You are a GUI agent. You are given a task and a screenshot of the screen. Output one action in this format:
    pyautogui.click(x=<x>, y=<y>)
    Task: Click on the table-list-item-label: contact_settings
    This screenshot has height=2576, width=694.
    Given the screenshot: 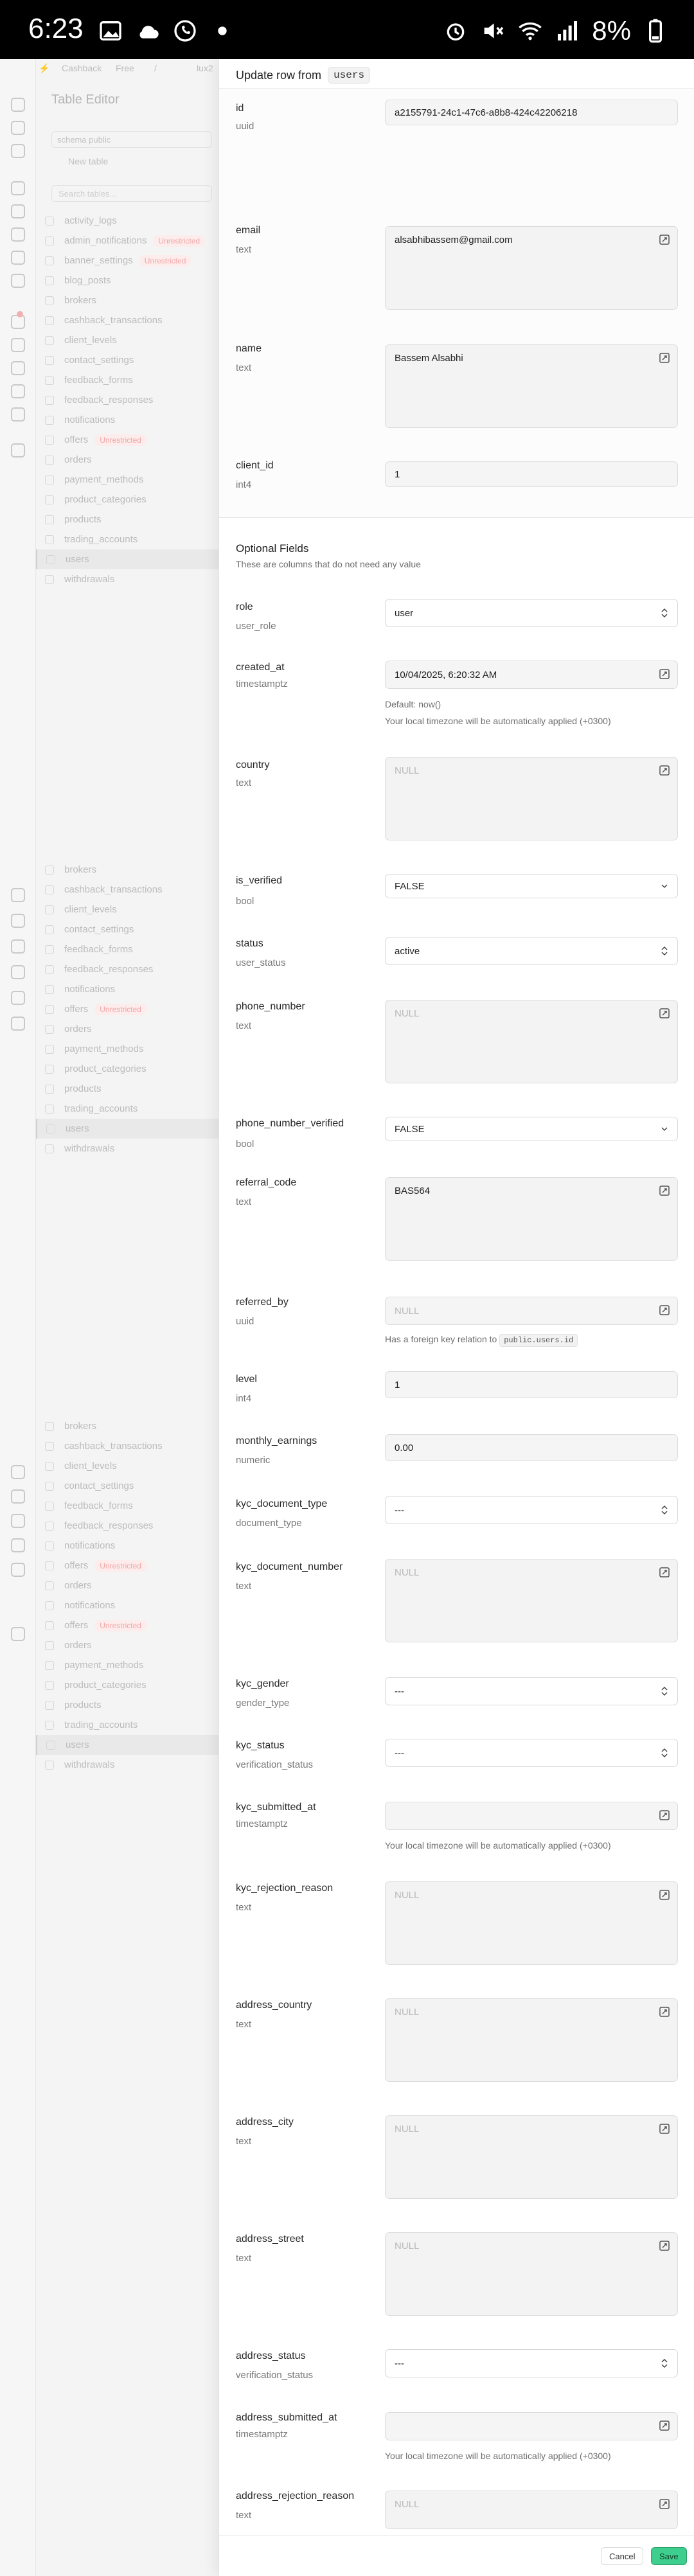 What is the action you would take?
    pyautogui.click(x=99, y=1486)
    